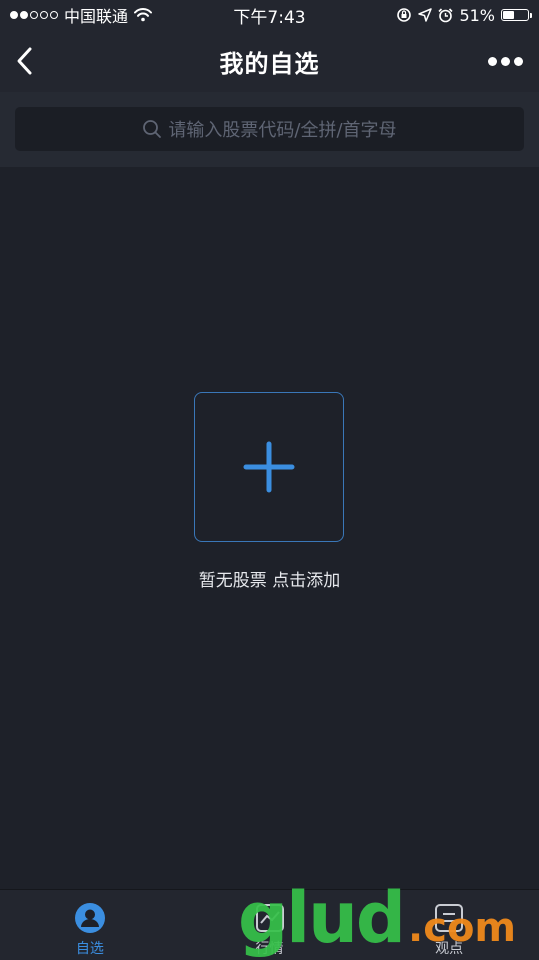 Image resolution: width=539 pixels, height=960 pixels. I want to click on search-placeholder: 请输入股票代码/全拼/首字母, so click(282, 130).